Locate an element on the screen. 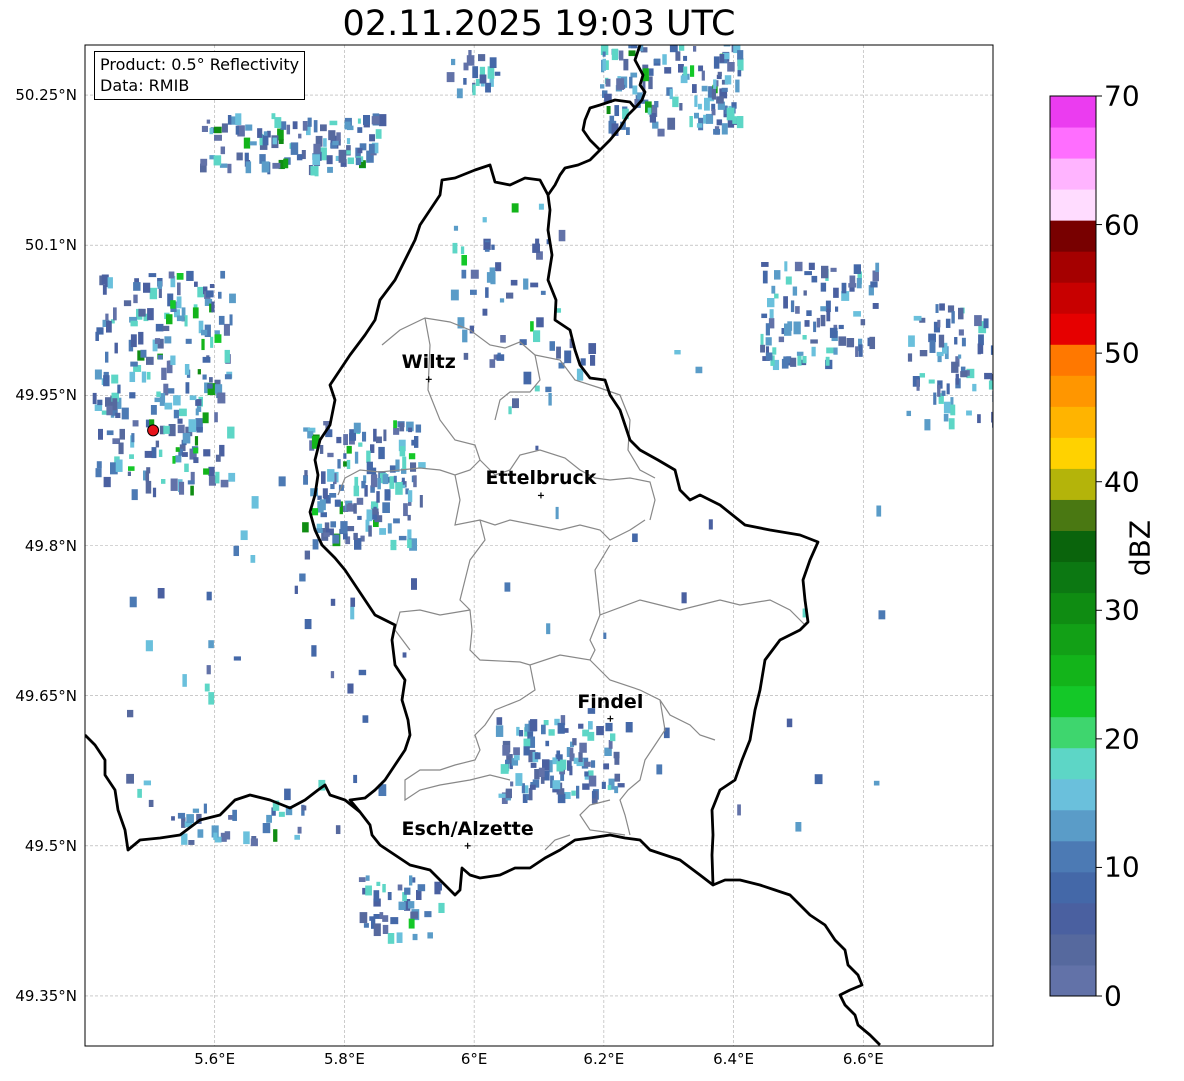 This screenshot has height=1081, width=1184. colorbar is located at coordinates (1075, 546).